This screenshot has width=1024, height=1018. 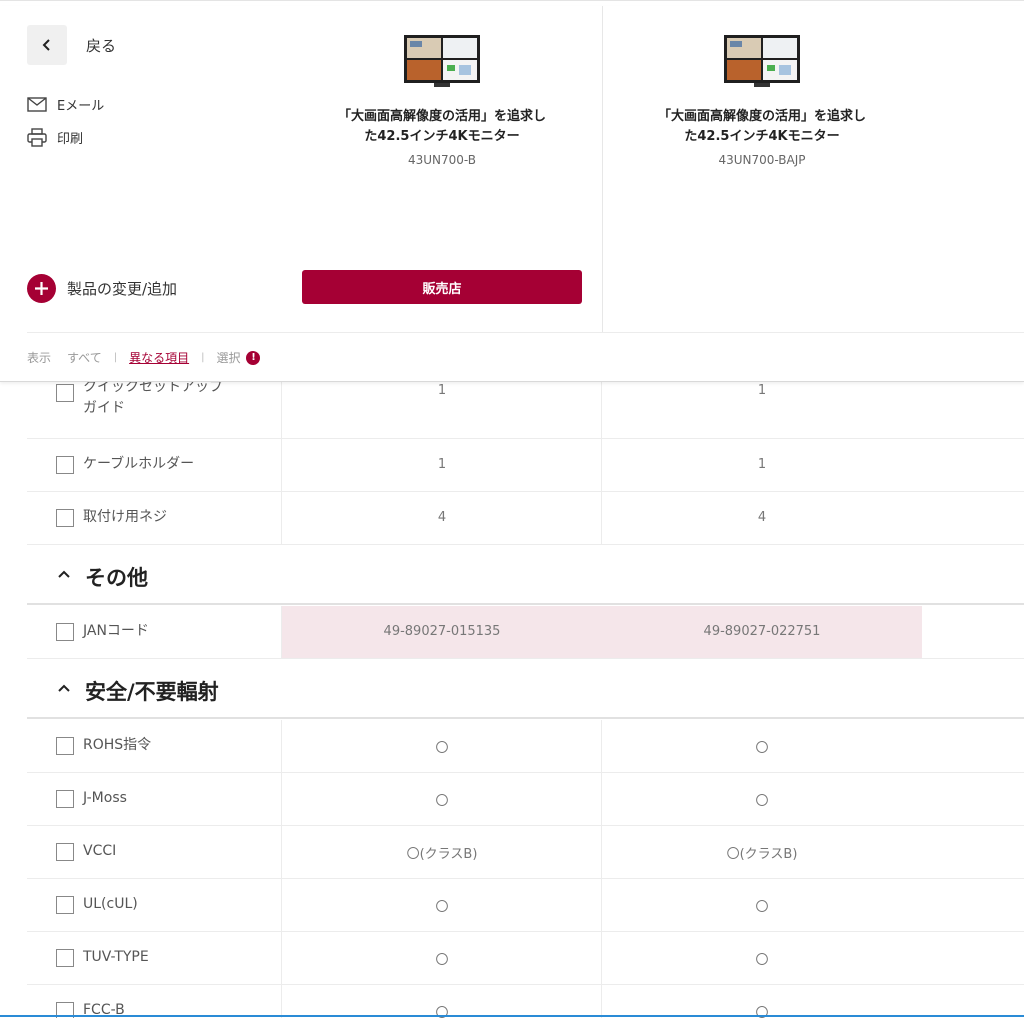 I want to click on table-row: J-Moss 〇 〇, so click(x=525, y=799).